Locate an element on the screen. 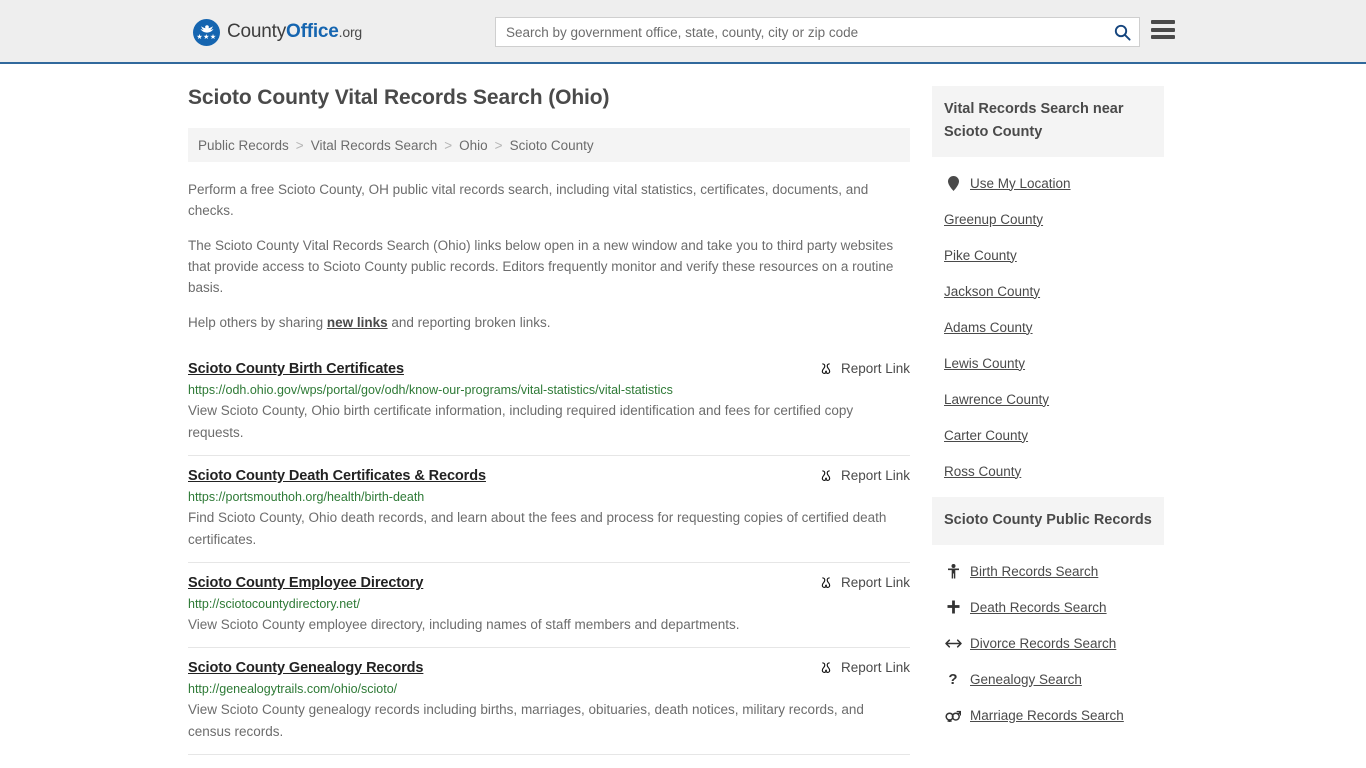 Image resolution: width=1366 pixels, height=768 pixels. public-records-item: ? Genealogy Search is located at coordinates (1048, 679).